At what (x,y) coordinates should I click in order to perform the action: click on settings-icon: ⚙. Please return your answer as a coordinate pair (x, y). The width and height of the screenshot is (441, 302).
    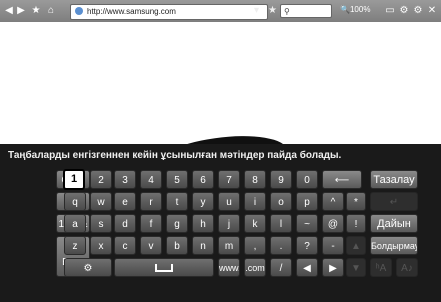
    Looking at the image, I should click on (404, 11).